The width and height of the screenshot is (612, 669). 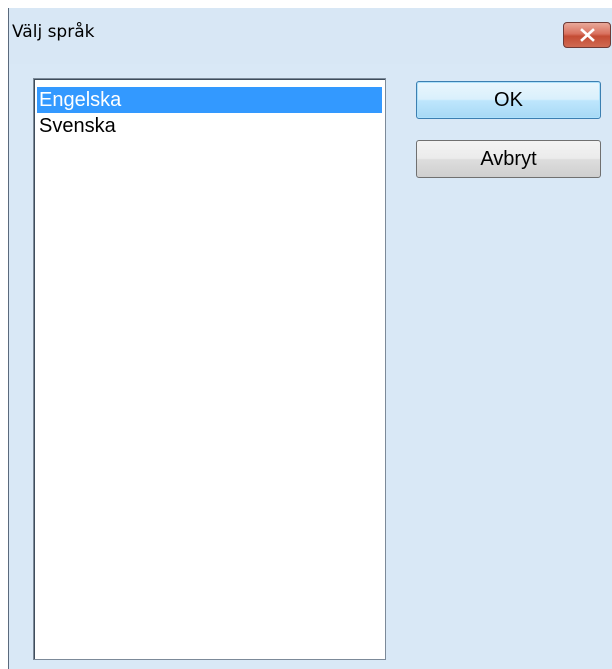 What do you see at coordinates (209, 126) in the screenshot?
I see `list-item-svenska: Svenska` at bounding box center [209, 126].